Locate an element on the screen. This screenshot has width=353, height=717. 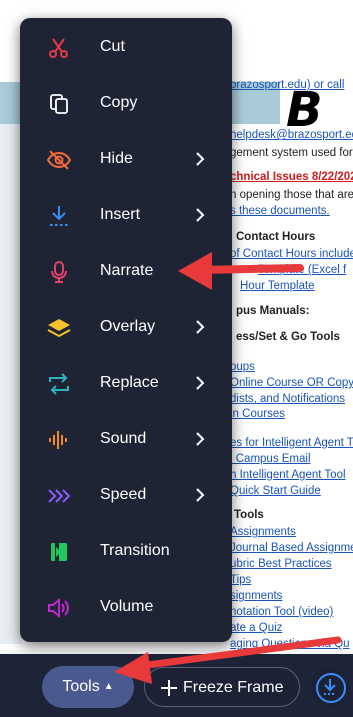
menu-item-copy: Copy is located at coordinates (126, 104).